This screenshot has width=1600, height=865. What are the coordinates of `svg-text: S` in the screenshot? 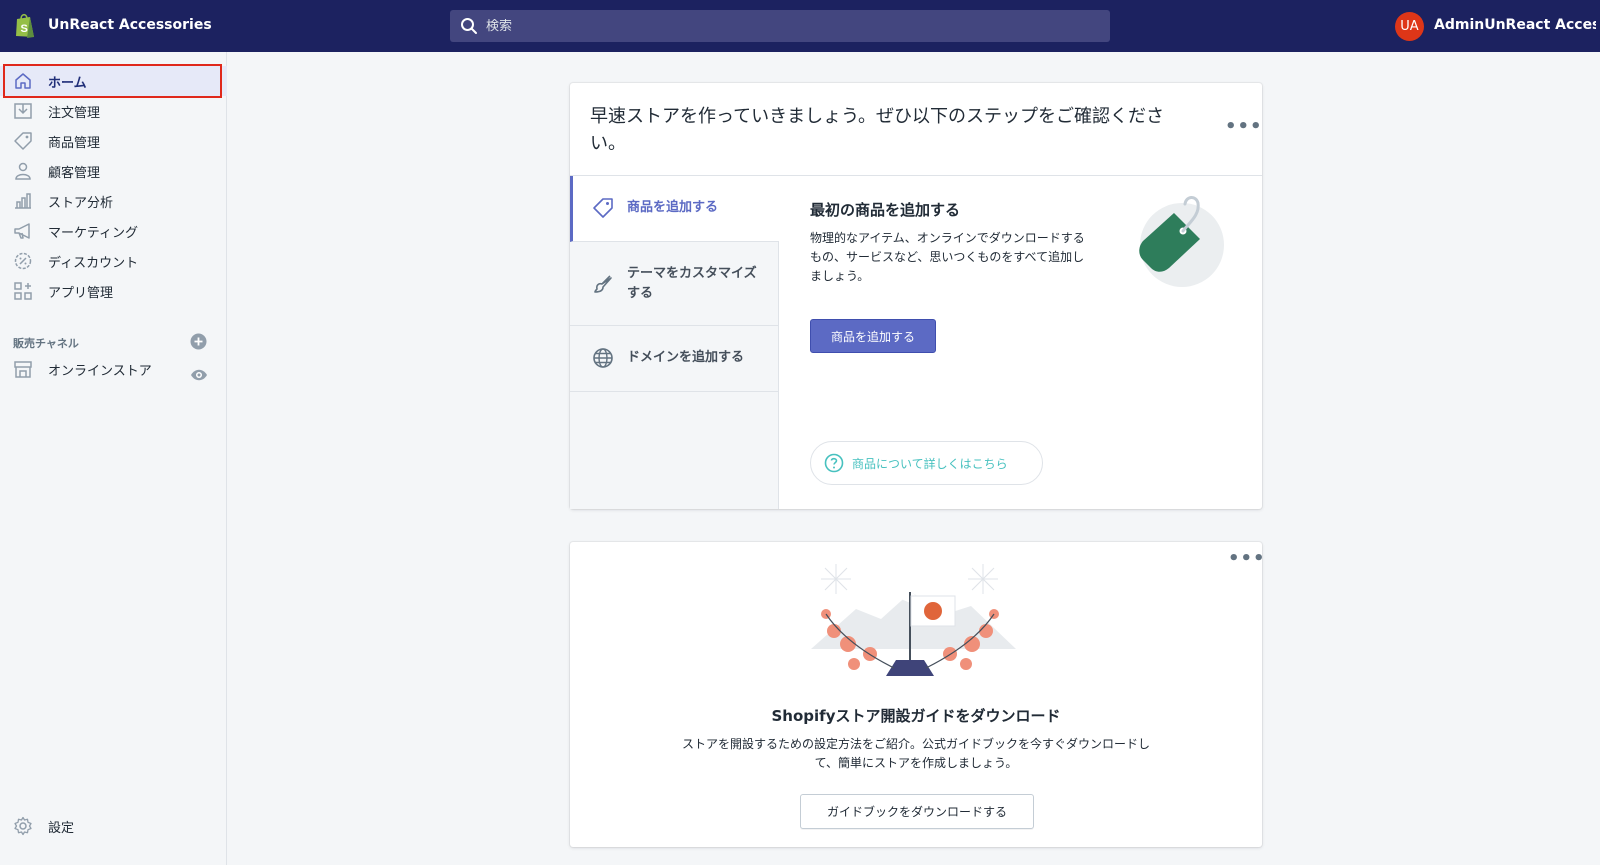 It's located at (24, 29).